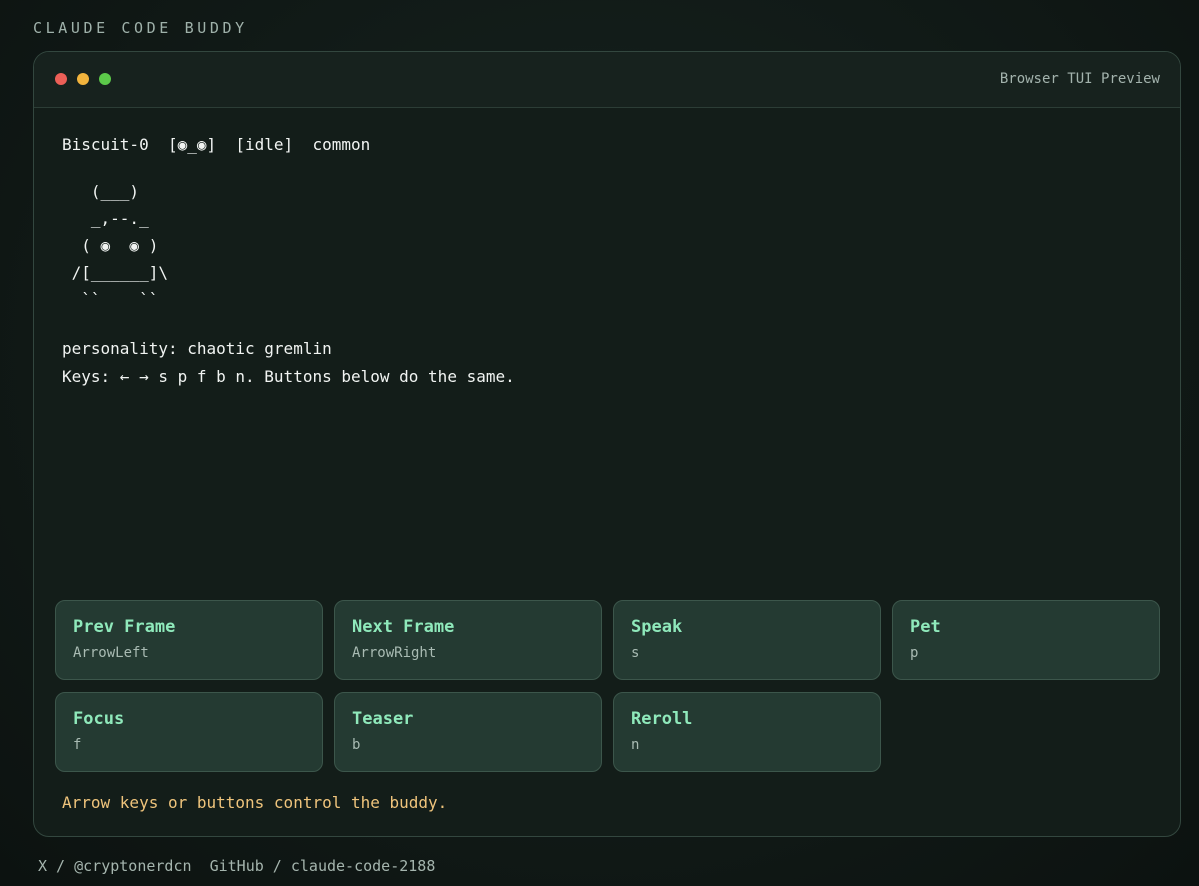 Image resolution: width=1199 pixels, height=886 pixels. I want to click on button-label: Speak, so click(657, 627).